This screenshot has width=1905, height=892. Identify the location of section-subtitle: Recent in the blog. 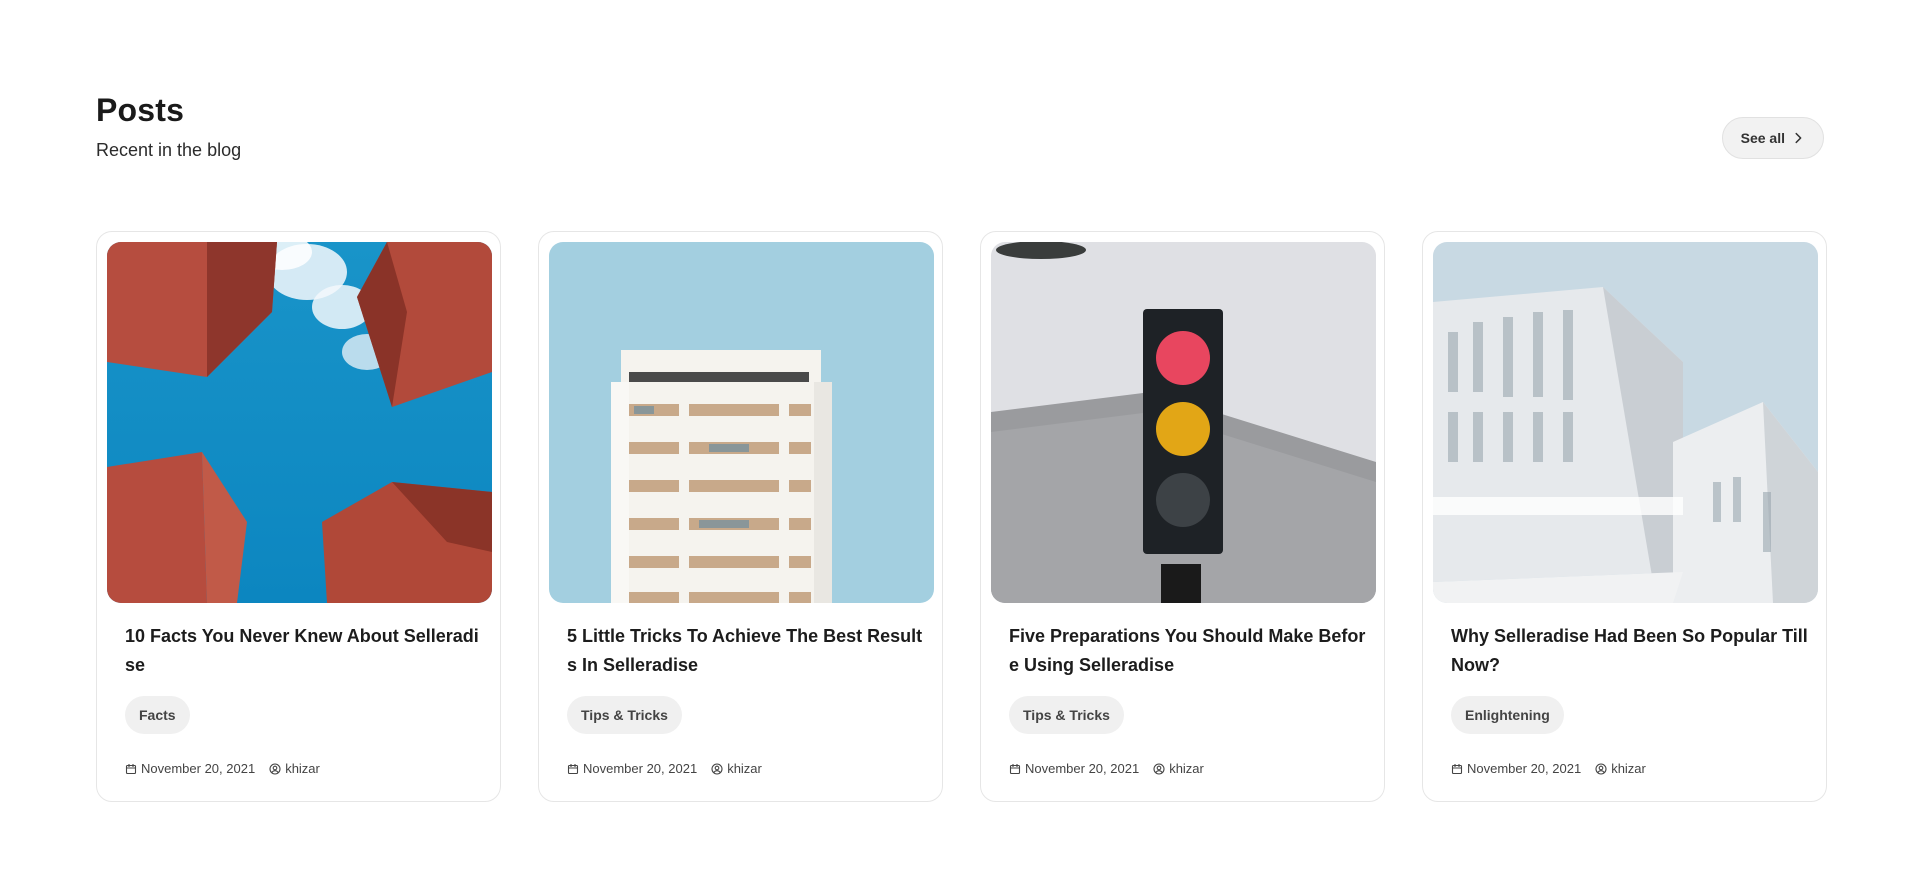
(169, 150).